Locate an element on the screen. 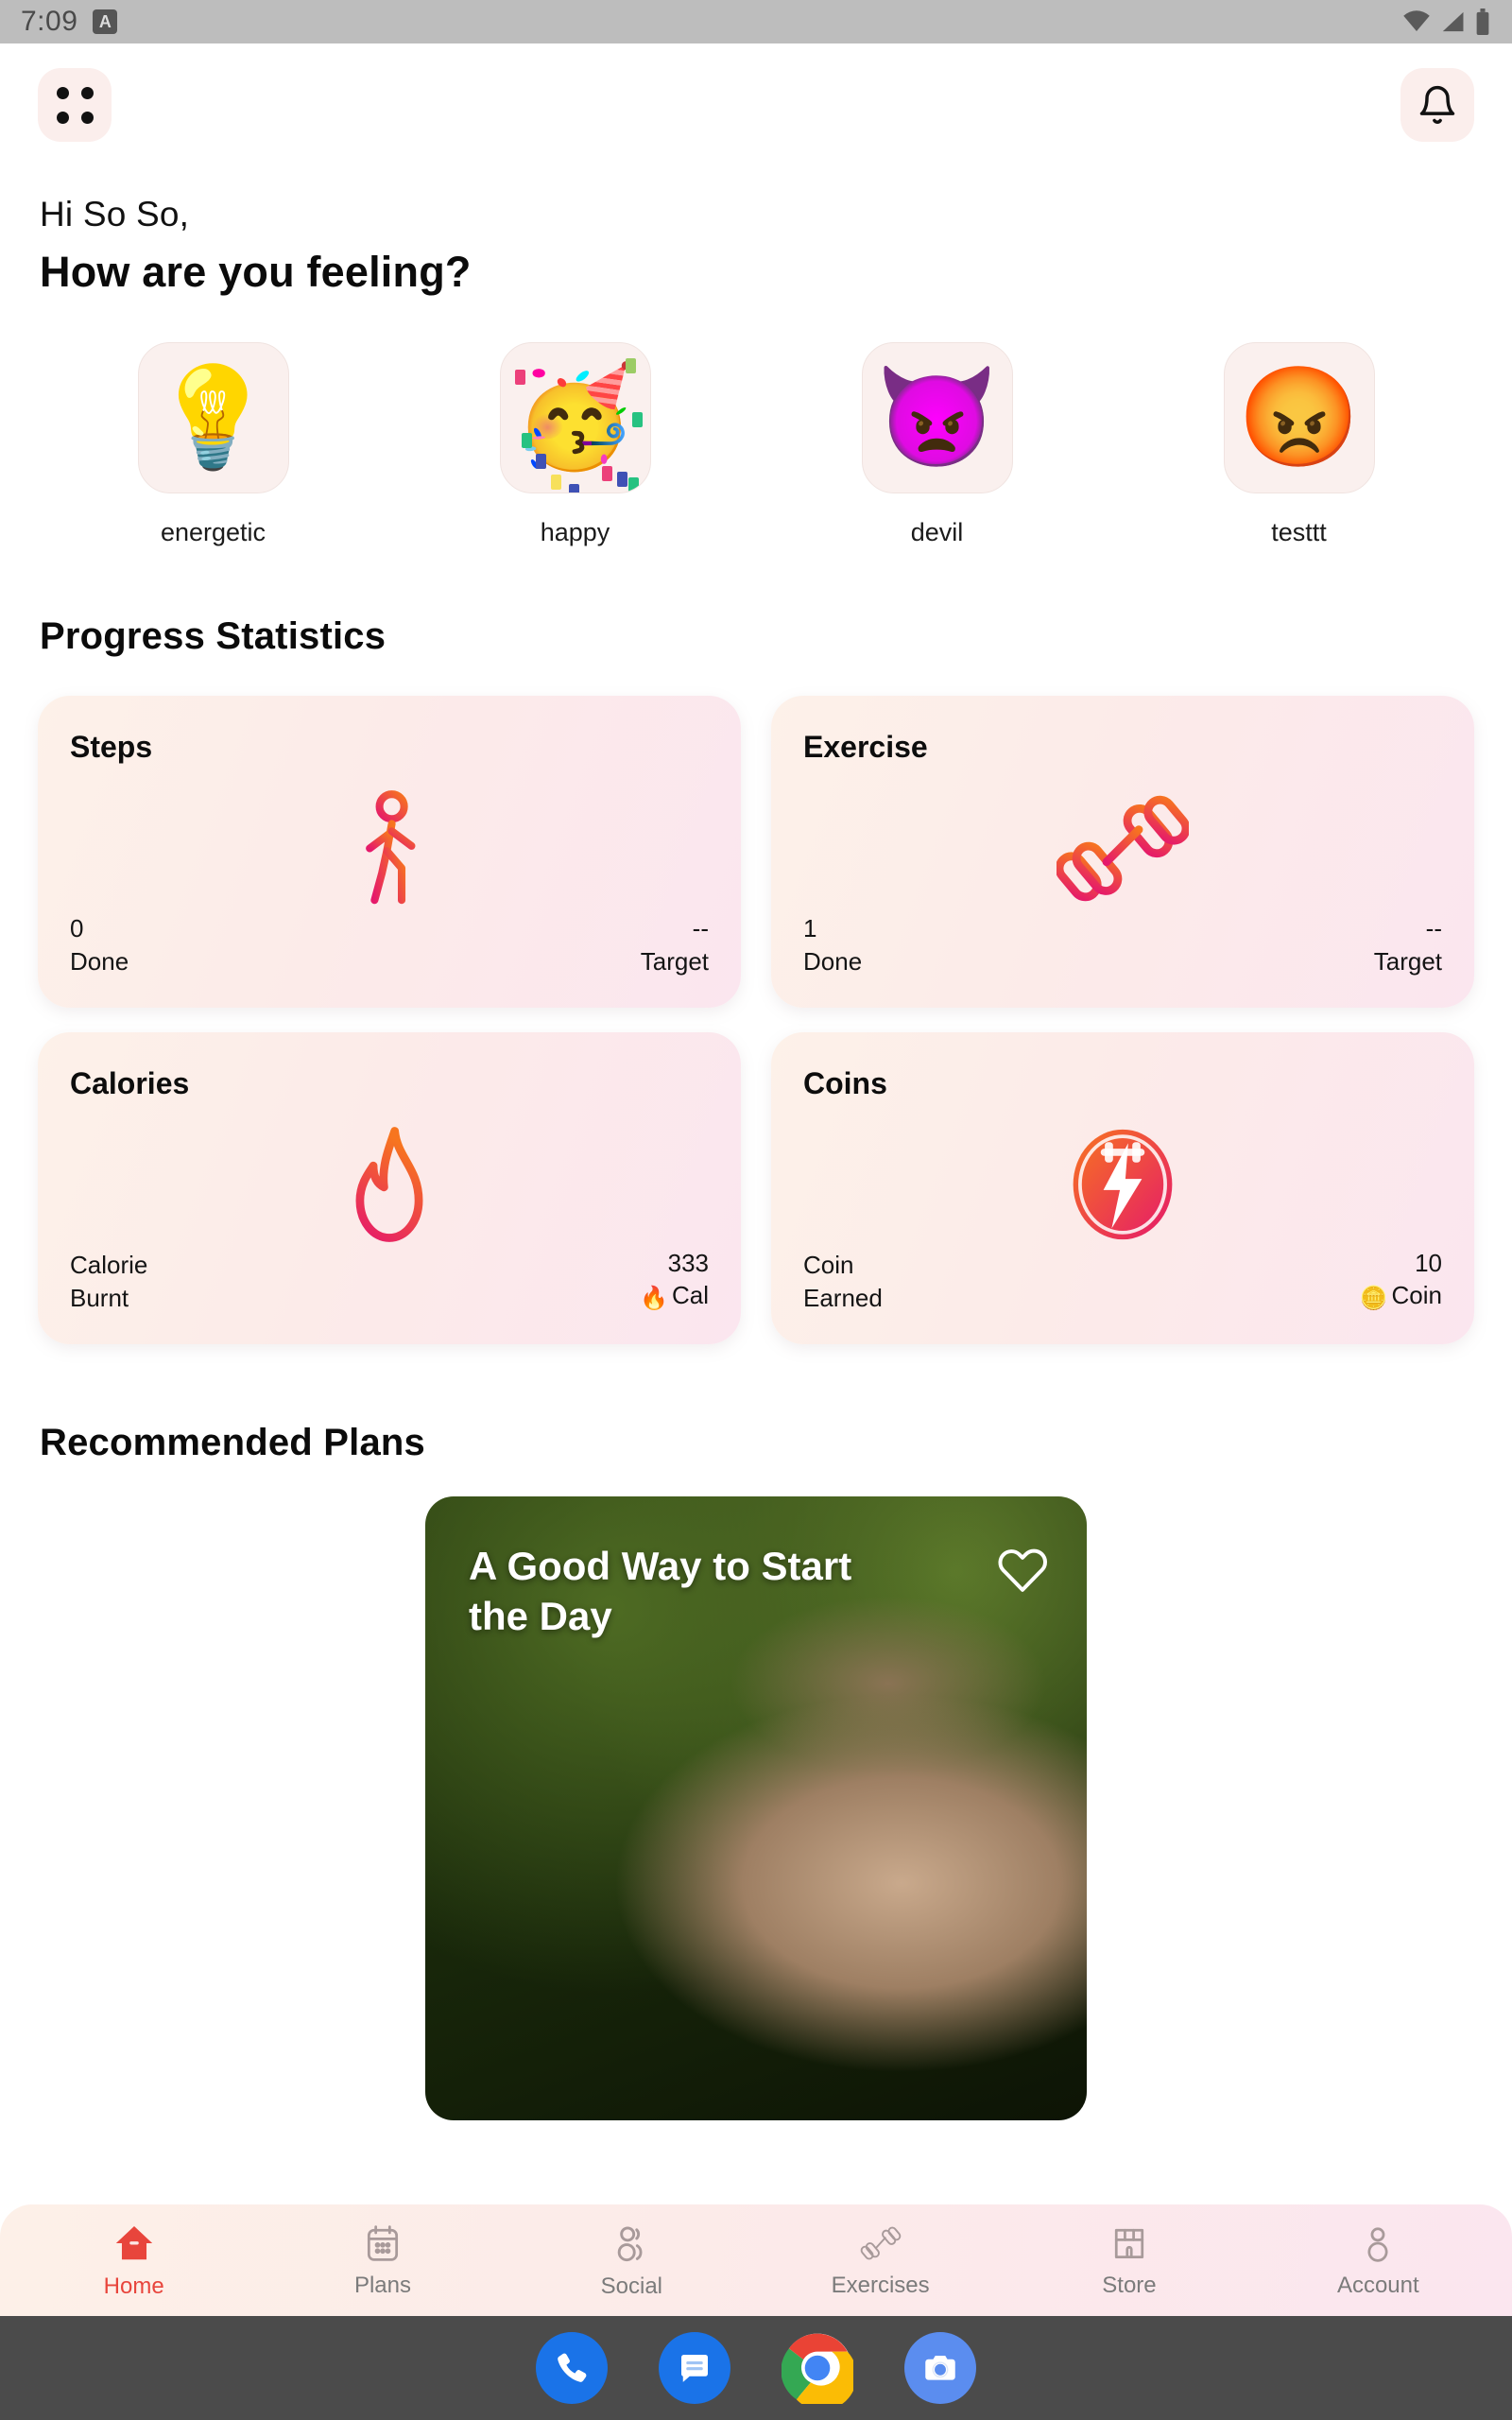 Image resolution: width=1512 pixels, height=2420 pixels. plan-card-header: A Good Way to Start the Day is located at coordinates (756, 1592).